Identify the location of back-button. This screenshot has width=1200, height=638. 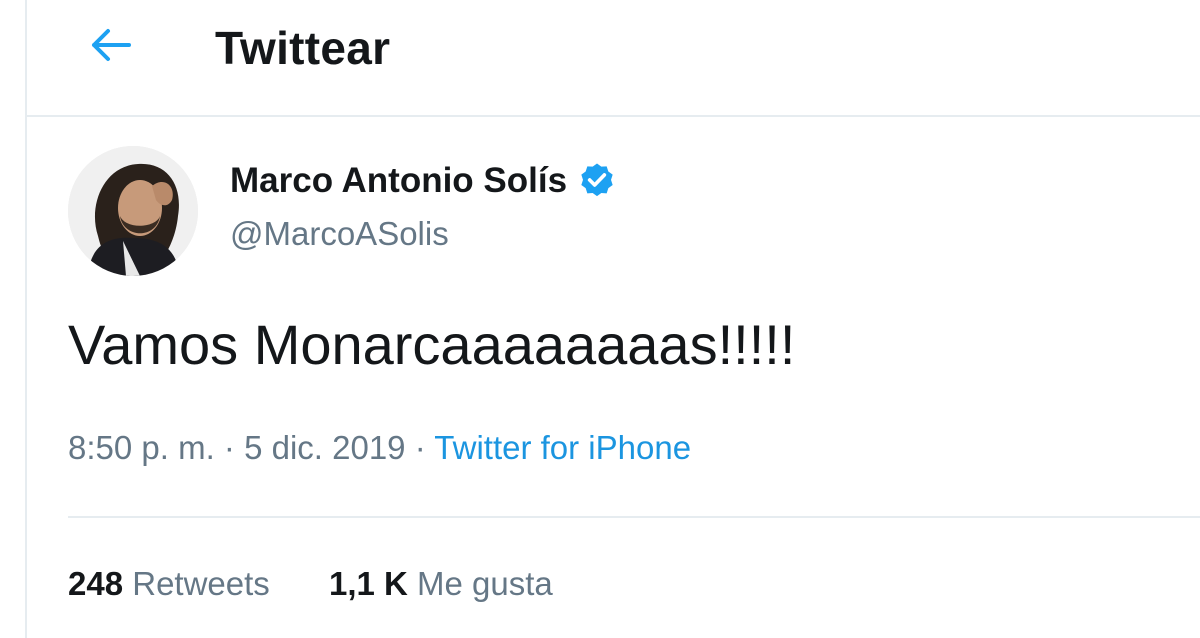
(110, 45).